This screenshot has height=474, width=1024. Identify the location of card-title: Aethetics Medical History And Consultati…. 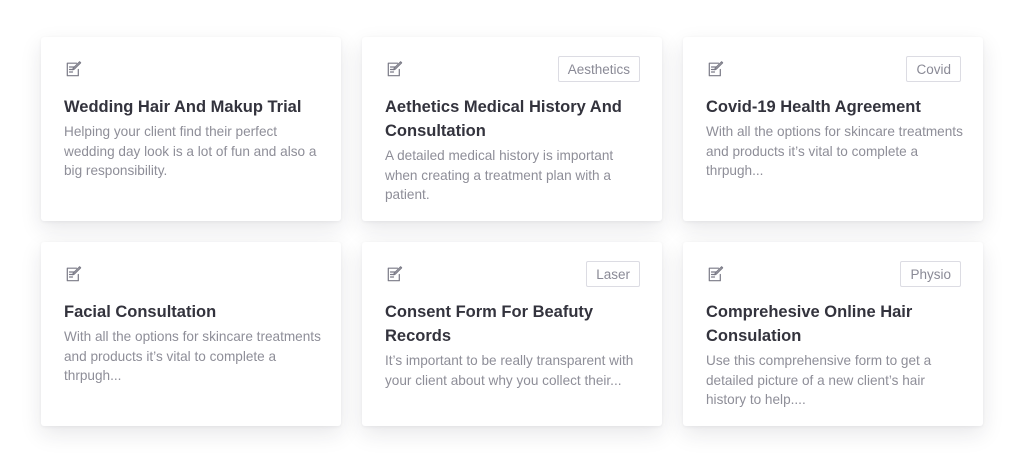
(503, 119).